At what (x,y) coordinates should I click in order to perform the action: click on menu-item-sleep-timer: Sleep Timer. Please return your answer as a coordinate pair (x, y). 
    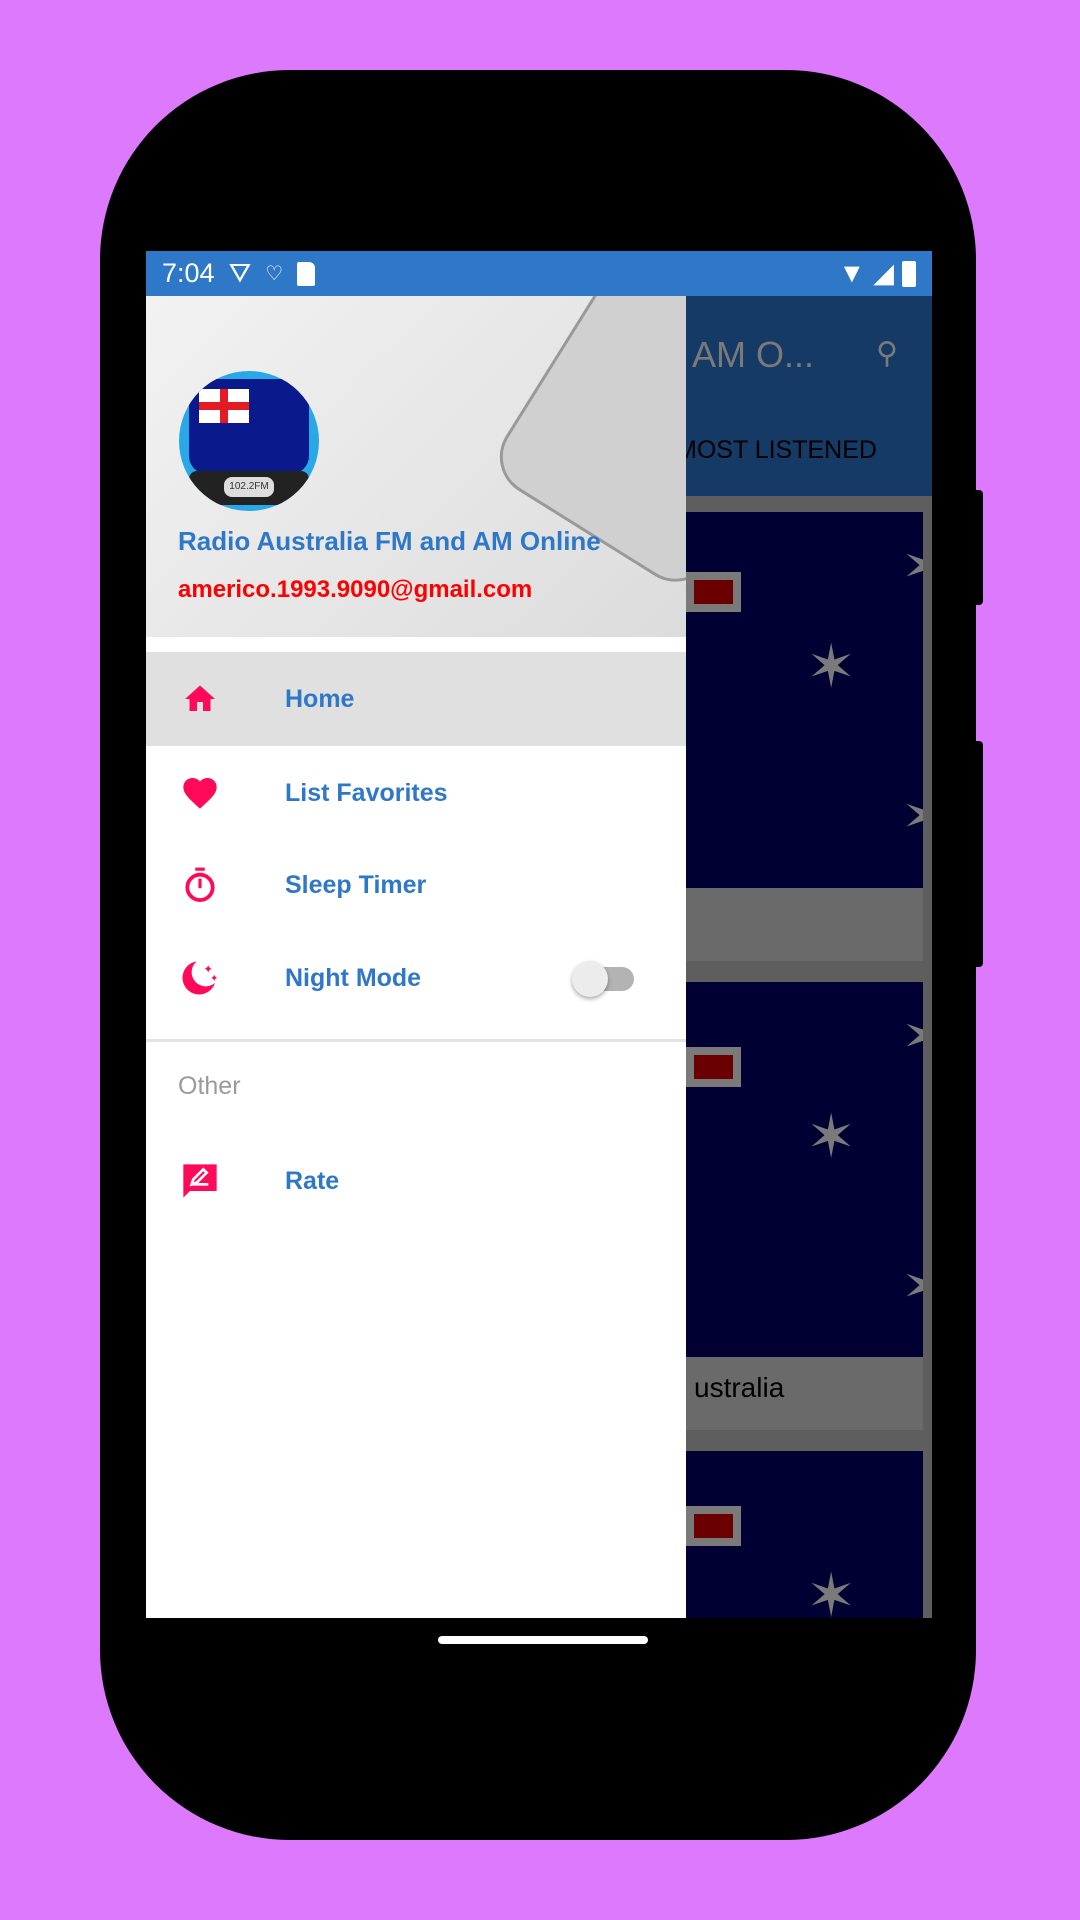
    Looking at the image, I should click on (416, 885).